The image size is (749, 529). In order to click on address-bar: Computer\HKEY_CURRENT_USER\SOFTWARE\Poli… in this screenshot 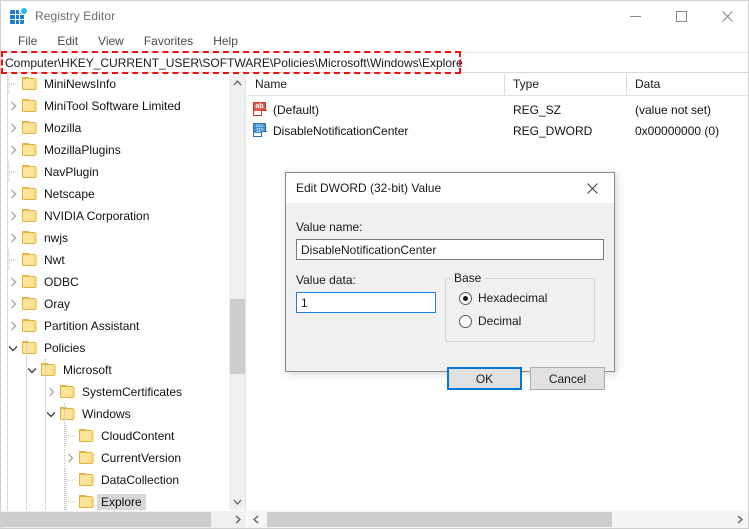, I will do `click(374, 62)`.